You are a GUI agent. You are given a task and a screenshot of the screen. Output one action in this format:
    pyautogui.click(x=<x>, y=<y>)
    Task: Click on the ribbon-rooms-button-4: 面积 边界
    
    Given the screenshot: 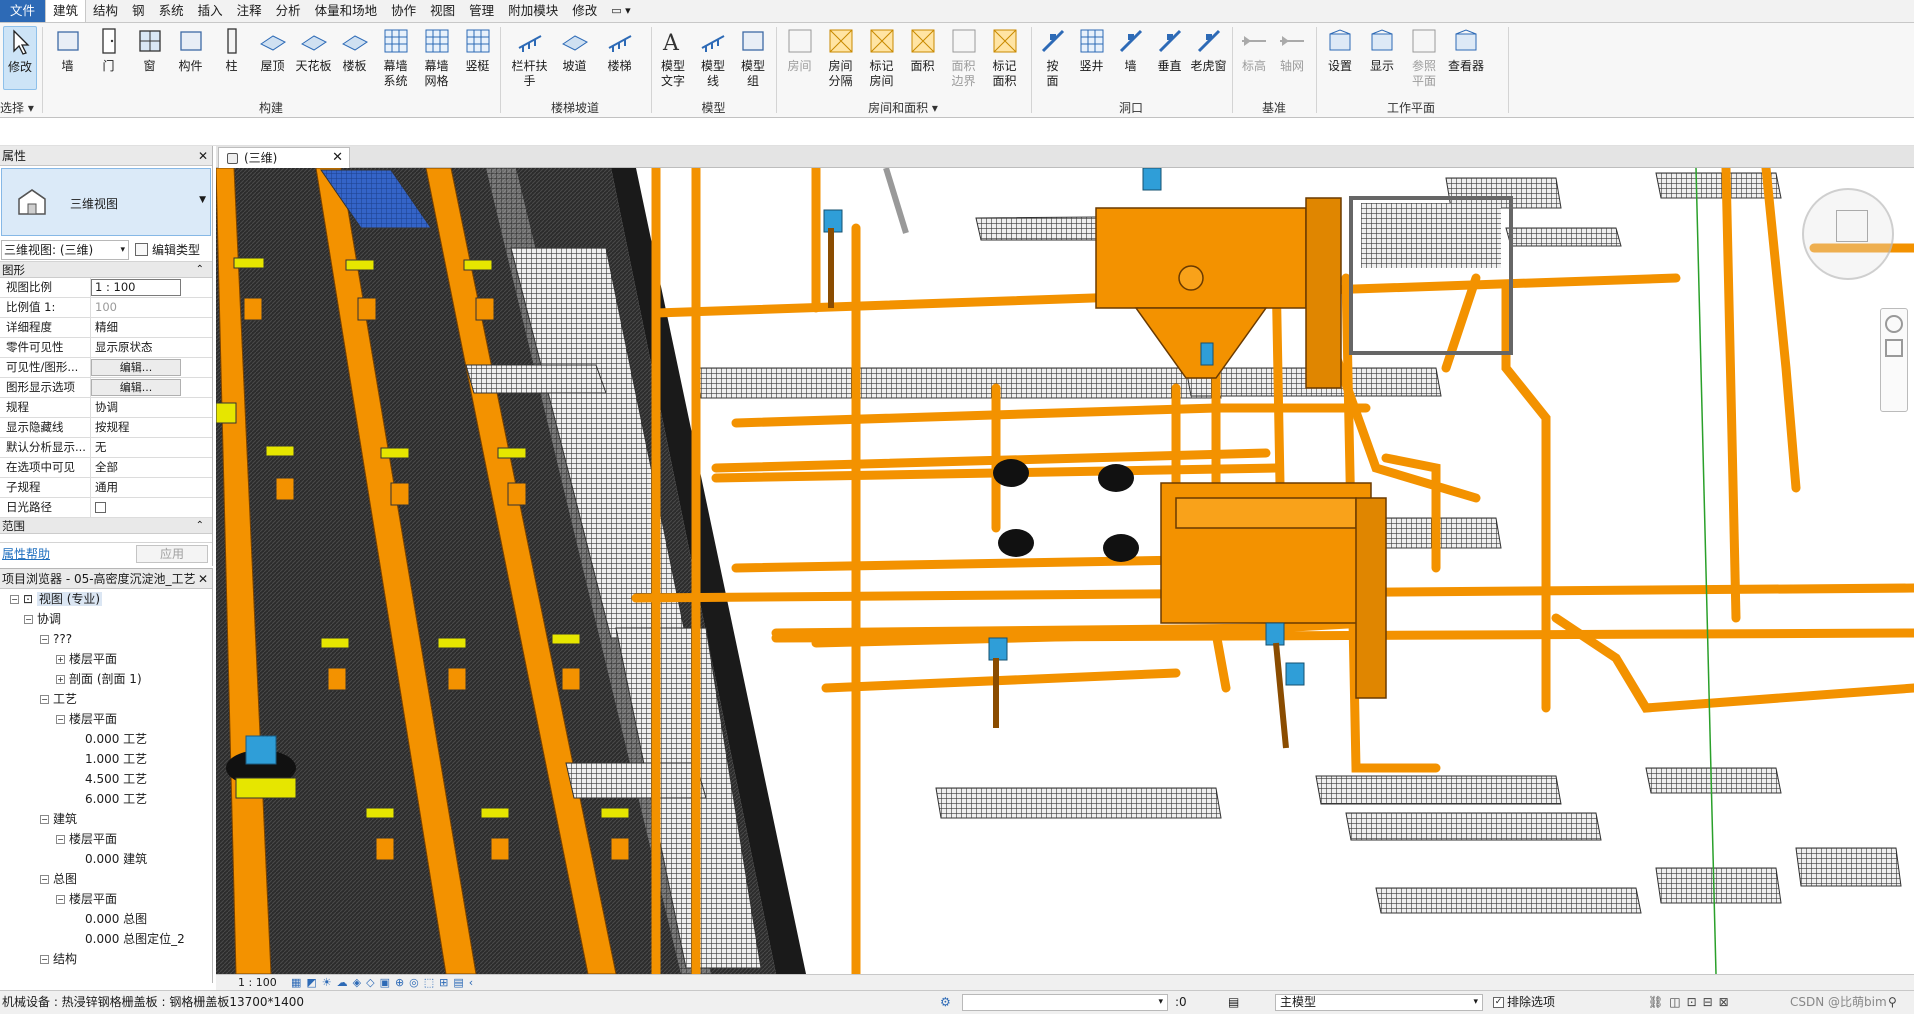 What is the action you would take?
    pyautogui.click(x=963, y=57)
    